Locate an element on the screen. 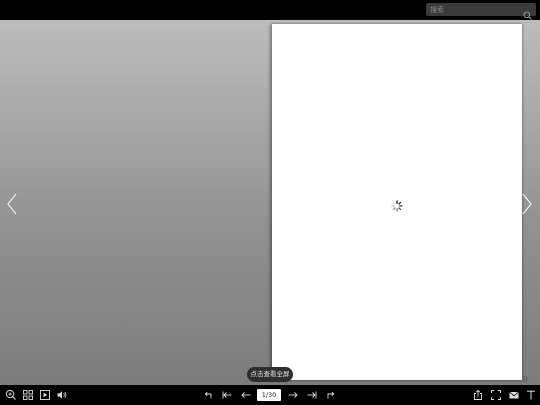 Image resolution: width=540 pixels, height=405 pixels. previous-page-arrow-icon is located at coordinates (12, 204).